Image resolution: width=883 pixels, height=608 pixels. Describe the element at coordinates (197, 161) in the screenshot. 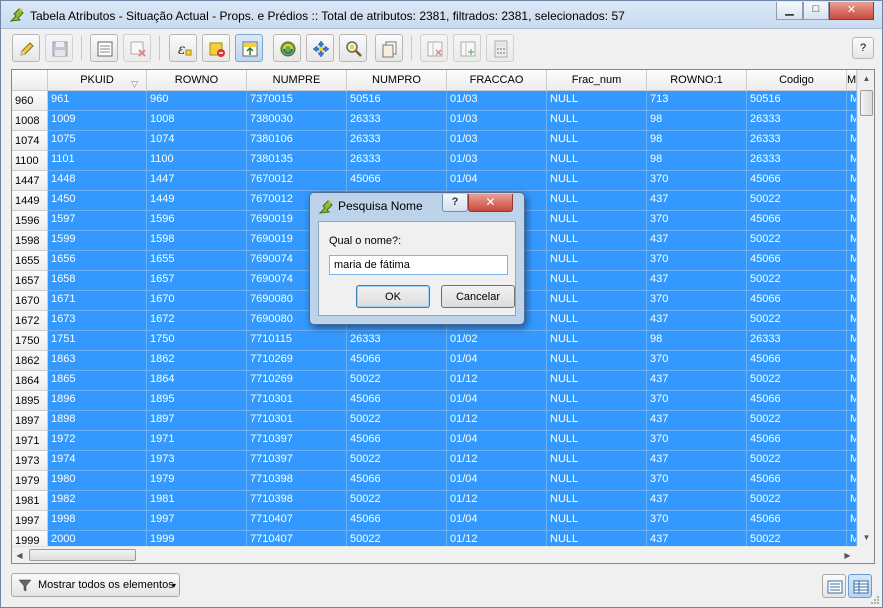

I see `table-cell: 1100` at that location.